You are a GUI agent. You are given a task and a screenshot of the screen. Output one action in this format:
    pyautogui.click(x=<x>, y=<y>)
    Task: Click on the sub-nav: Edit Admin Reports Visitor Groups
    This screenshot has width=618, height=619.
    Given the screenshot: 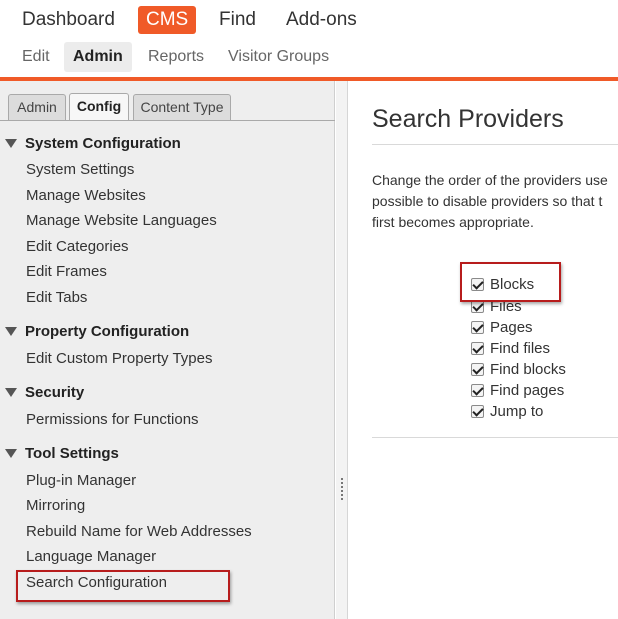 What is the action you would take?
    pyautogui.click(x=309, y=58)
    